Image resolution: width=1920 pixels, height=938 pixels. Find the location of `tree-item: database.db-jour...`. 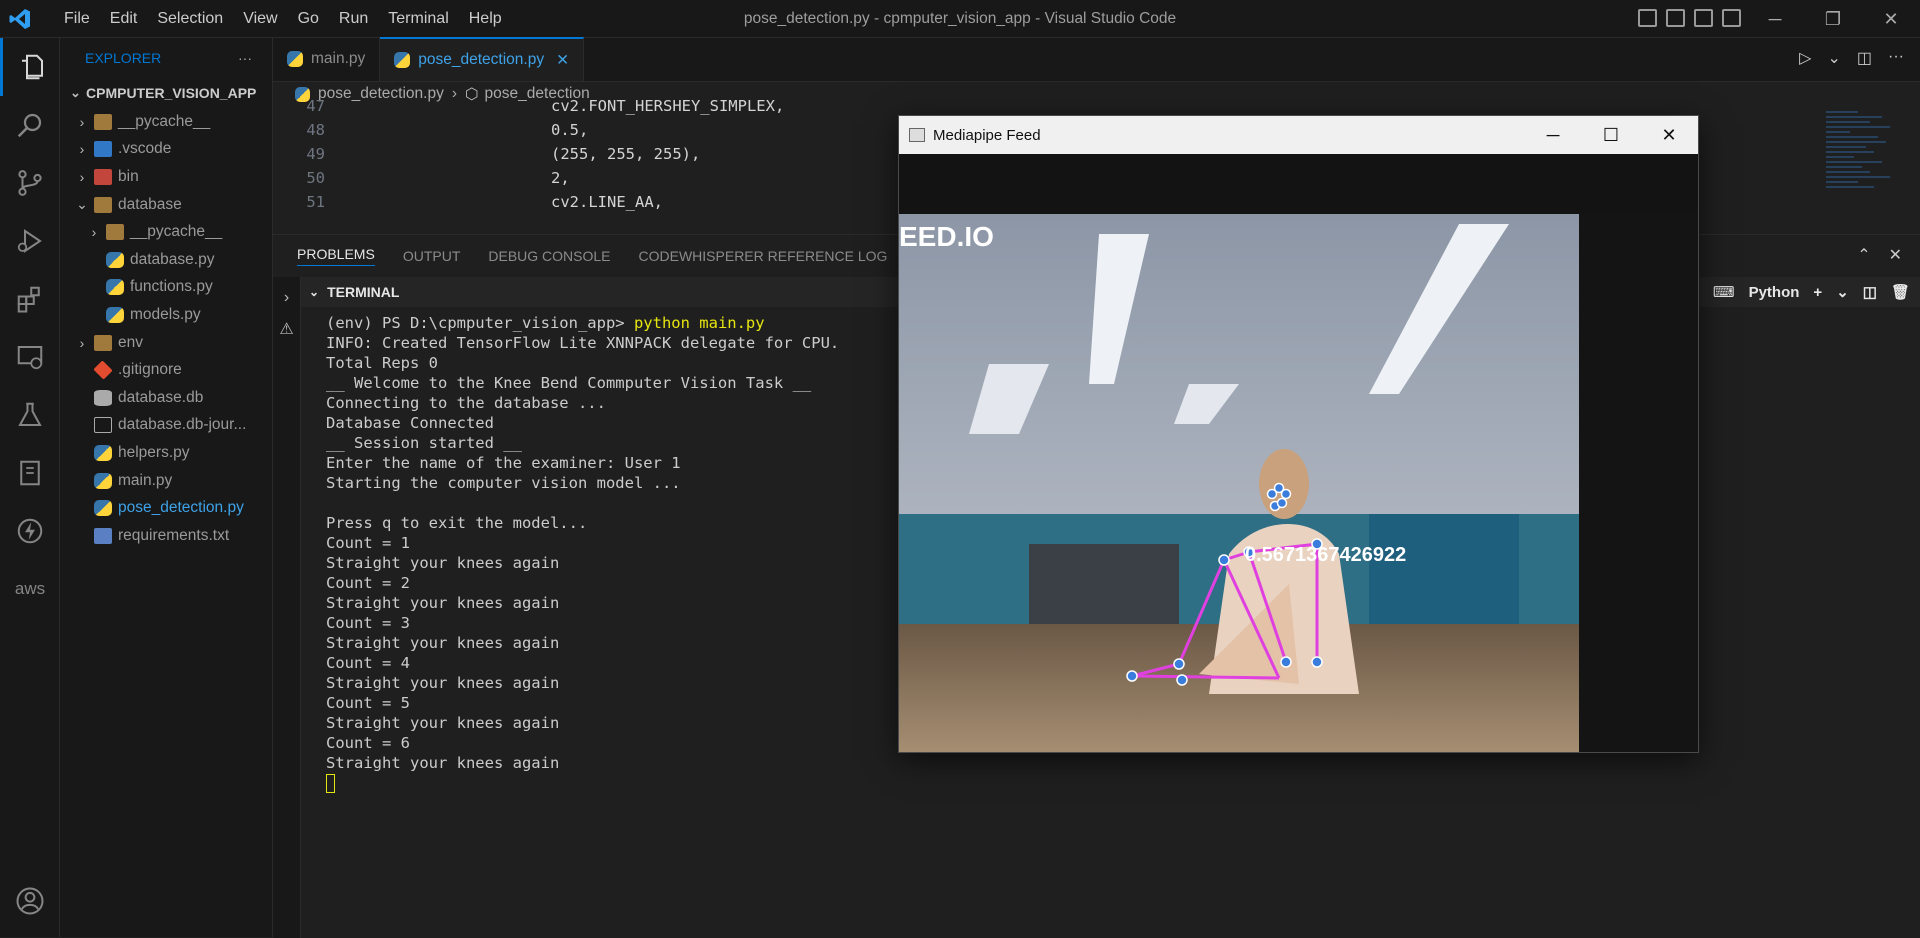

tree-item: database.db-jour... is located at coordinates (166, 426).